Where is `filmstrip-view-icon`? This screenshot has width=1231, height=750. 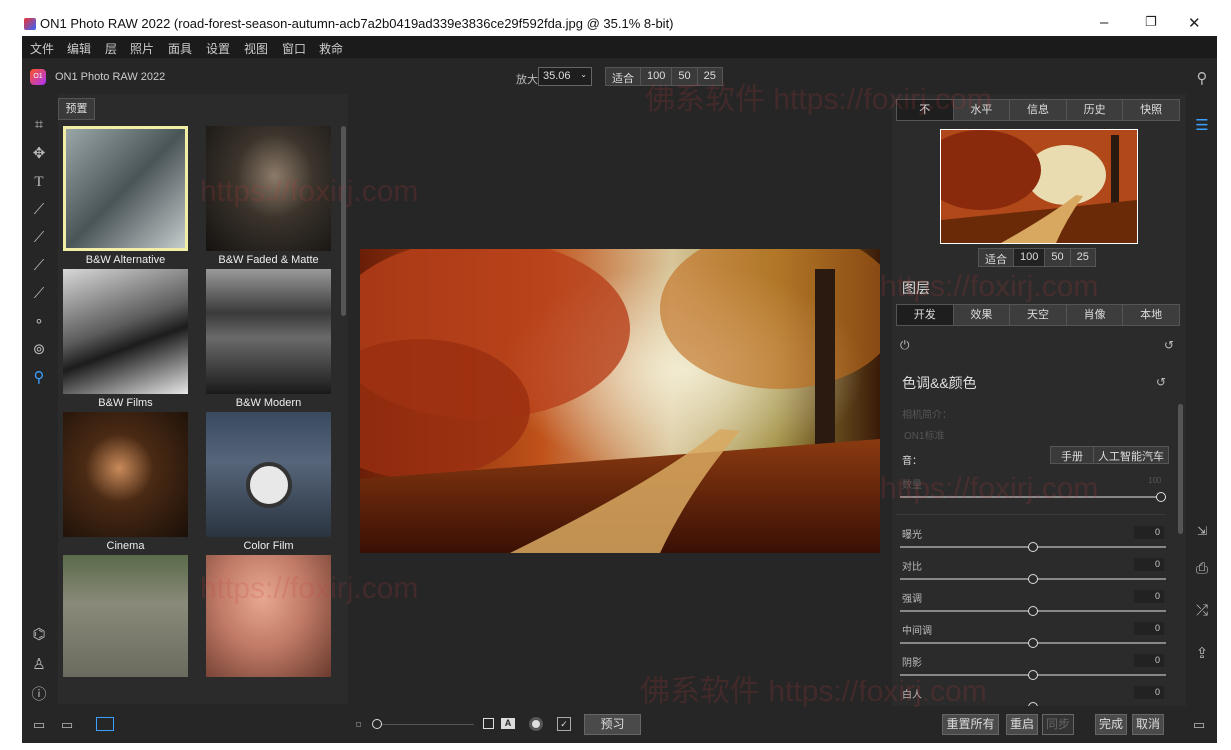
filmstrip-view-icon is located at coordinates (105, 724).